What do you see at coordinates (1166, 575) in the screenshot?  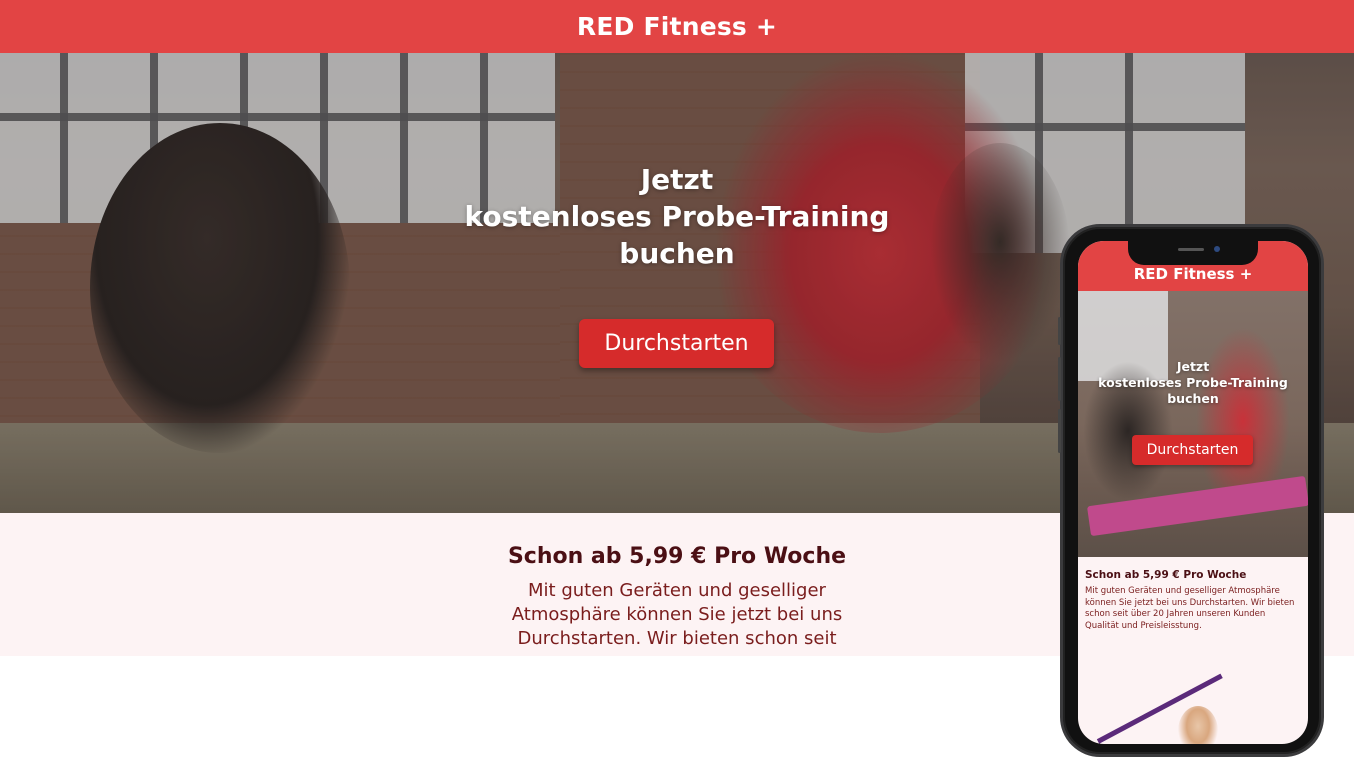 I see `mobile-offer-title: Schon ab 5,99 € Pro Woche` at bounding box center [1166, 575].